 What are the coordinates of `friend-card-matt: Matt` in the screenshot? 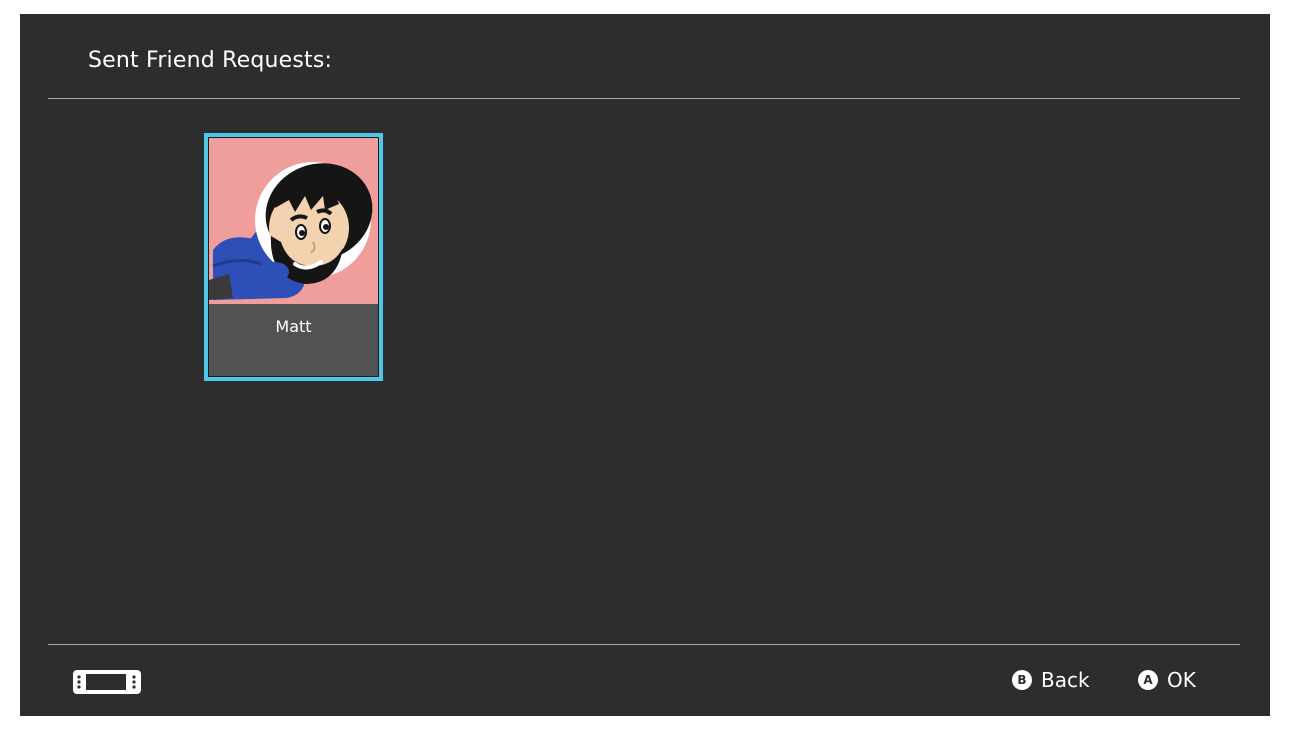 It's located at (293, 257).